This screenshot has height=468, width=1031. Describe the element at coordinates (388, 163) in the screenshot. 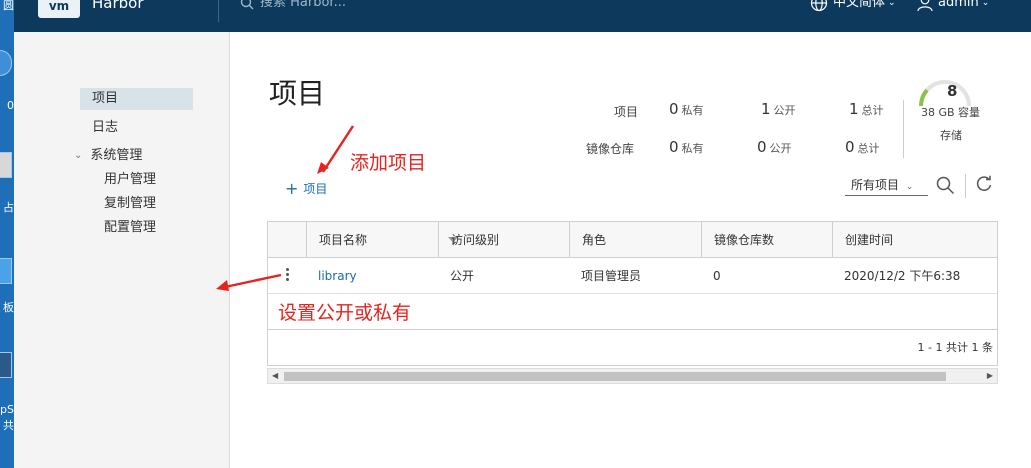

I see `annotation-add-project: 添加项目` at that location.